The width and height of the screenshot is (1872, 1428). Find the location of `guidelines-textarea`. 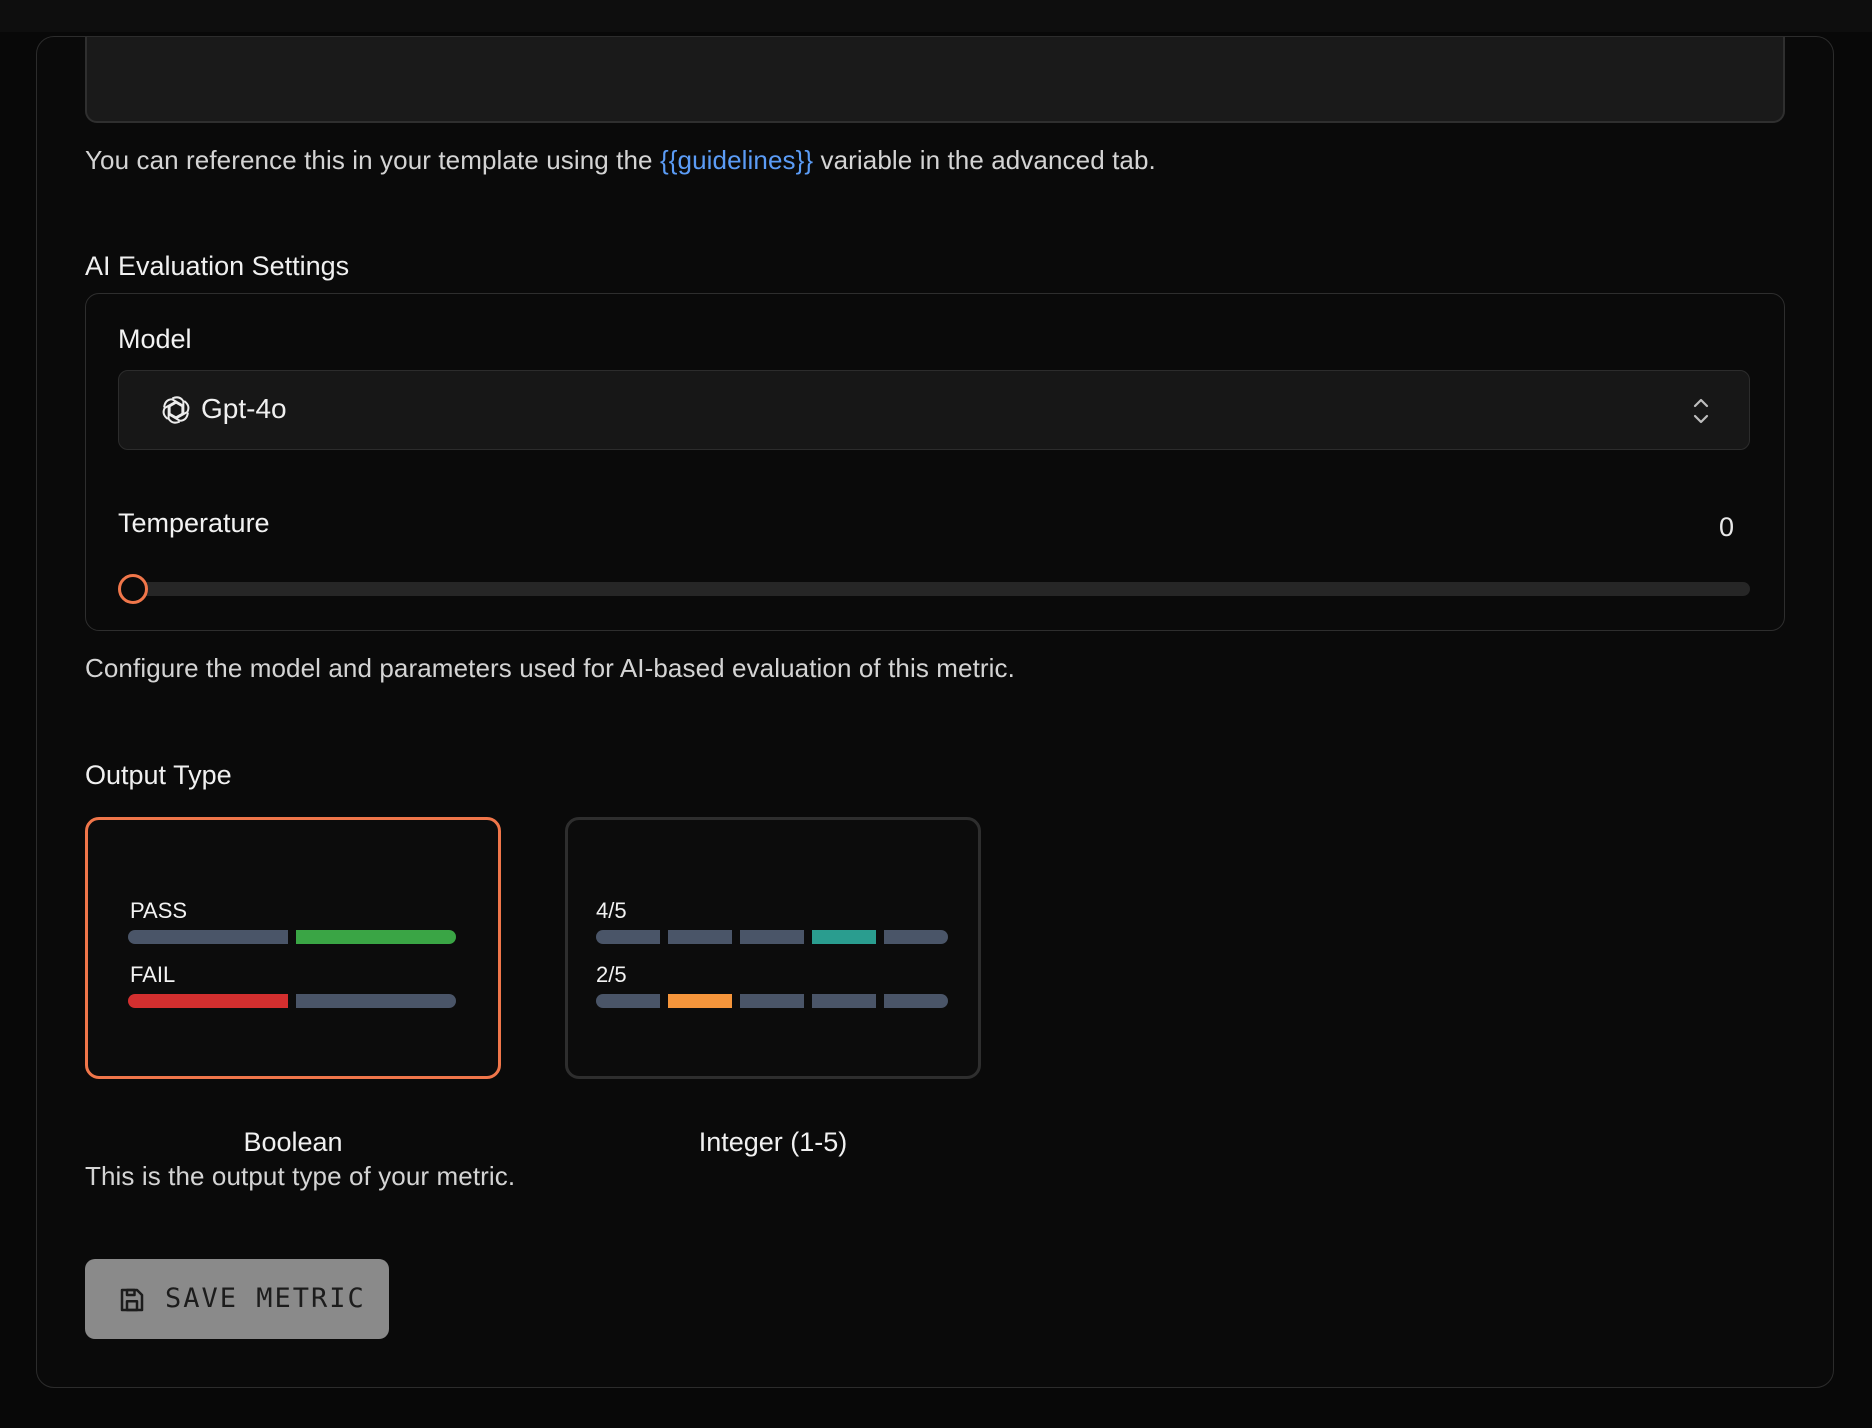

guidelines-textarea is located at coordinates (935, 80).